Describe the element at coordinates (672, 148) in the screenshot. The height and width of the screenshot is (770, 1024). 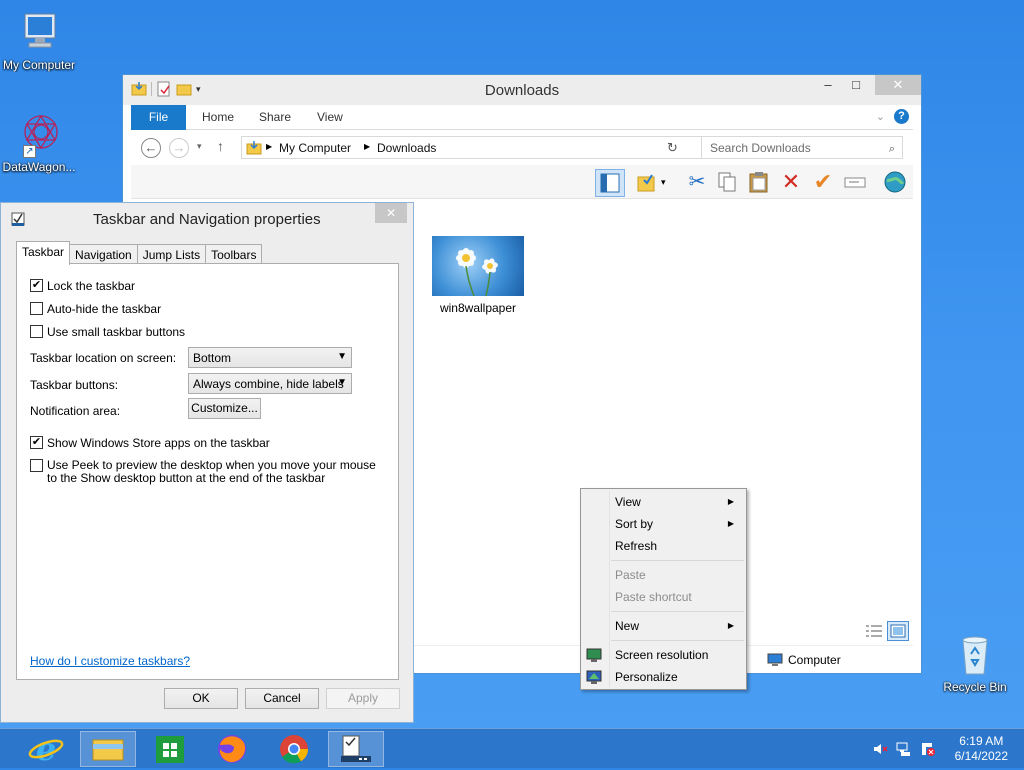
I see `refresh-button: ↻` at that location.